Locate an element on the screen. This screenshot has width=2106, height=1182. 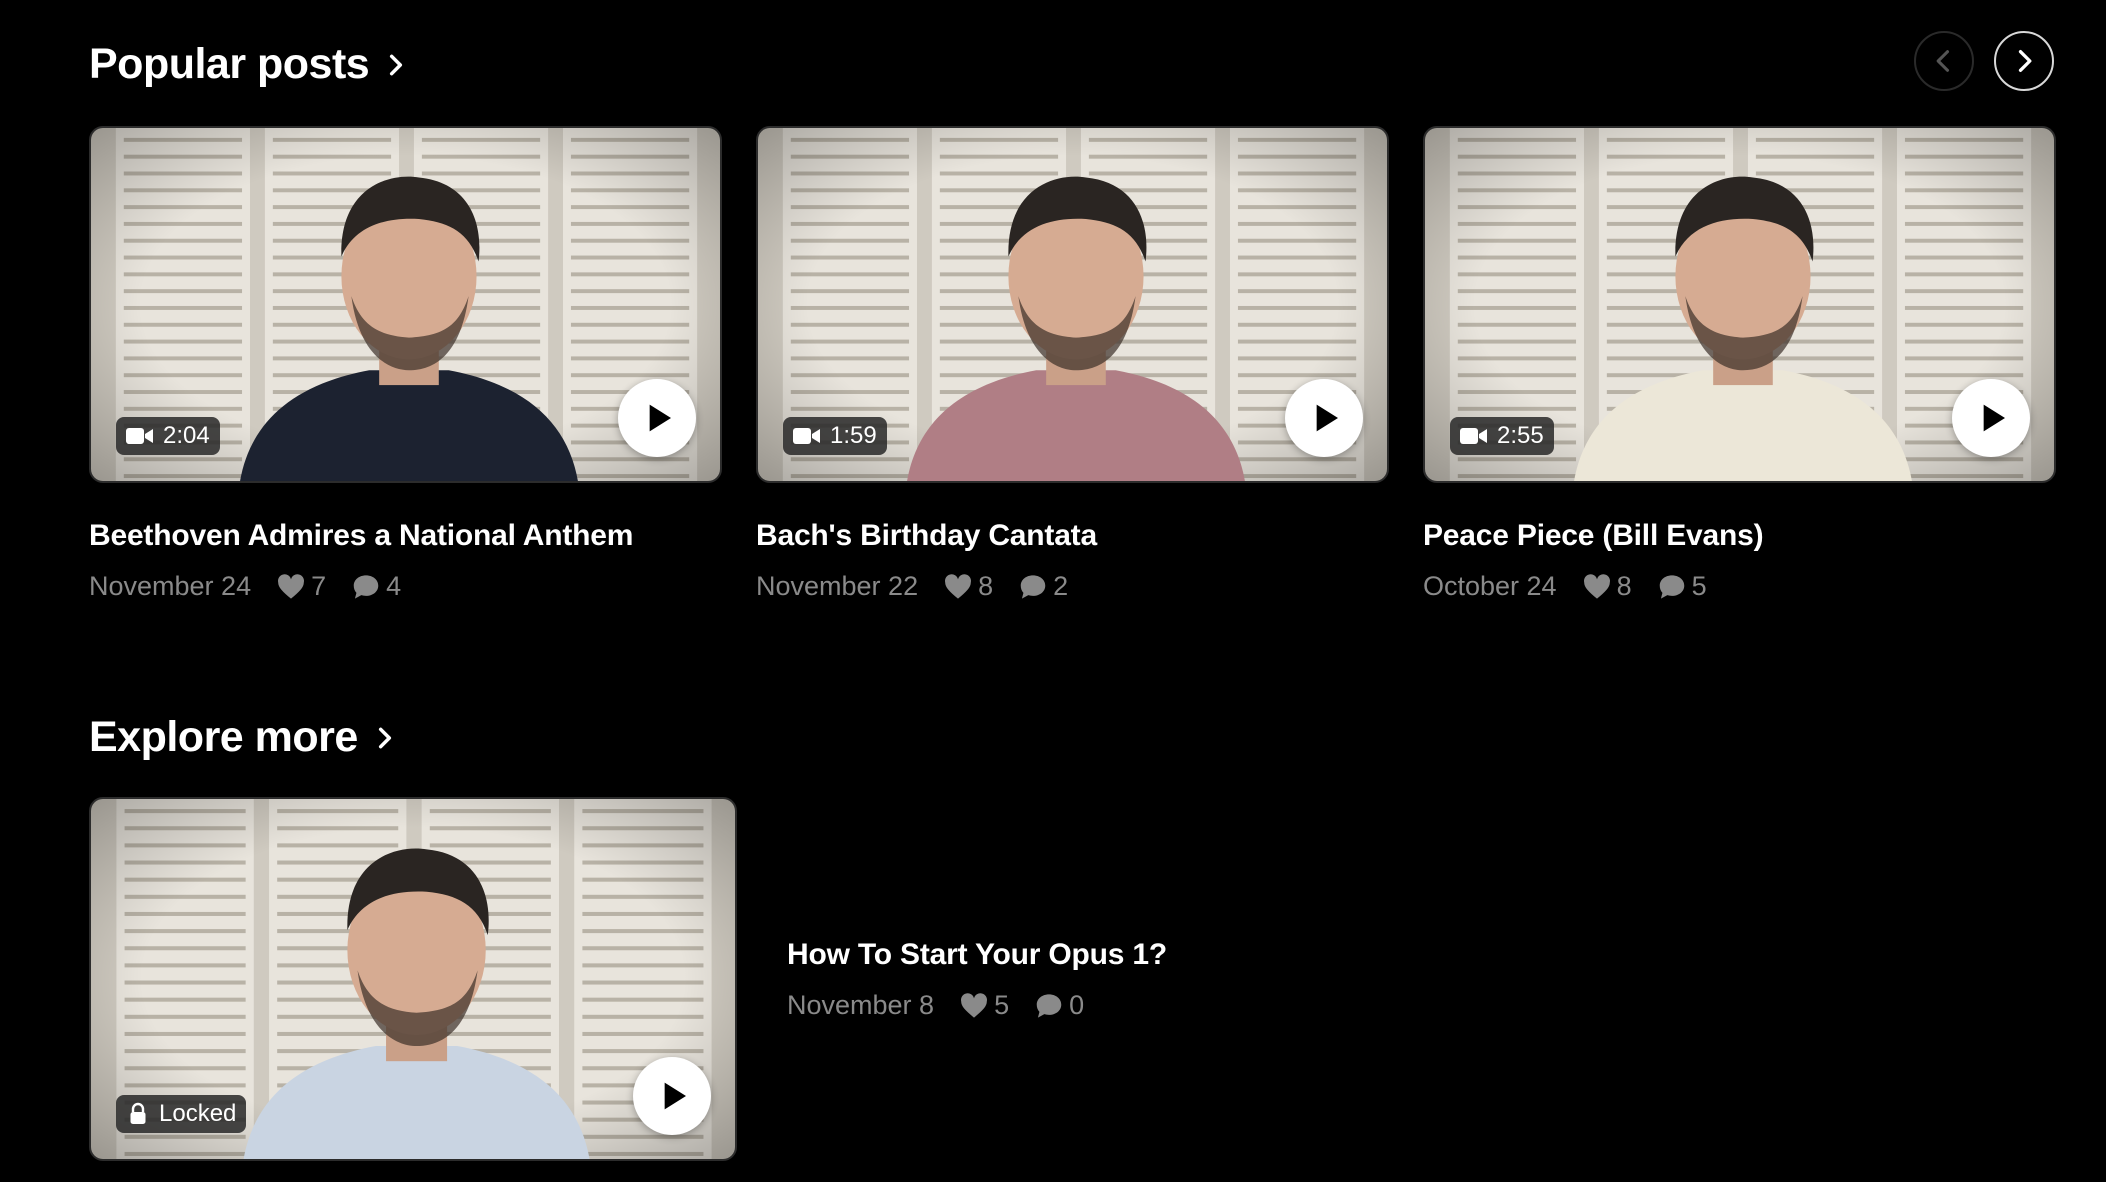
comments-count: 2 is located at coordinates (1043, 586).